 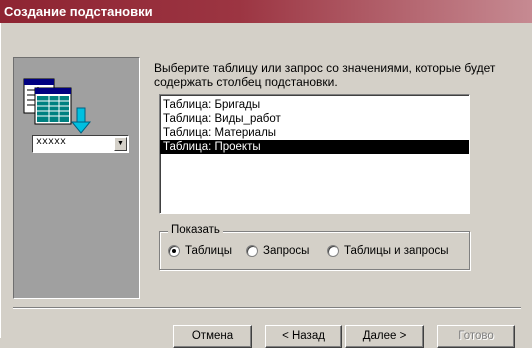 I want to click on radio-label: Запросы, so click(x=286, y=251).